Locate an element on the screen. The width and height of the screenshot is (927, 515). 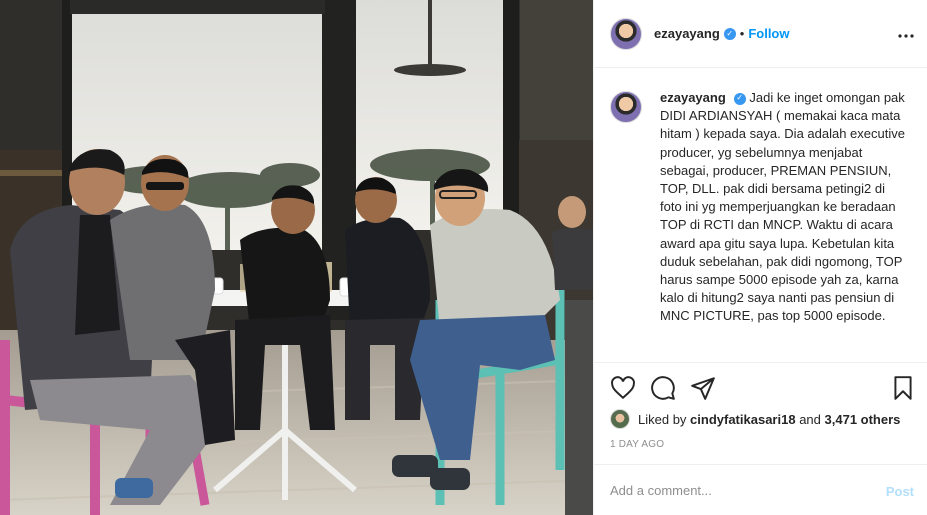
ellipsis-icon is located at coordinates (906, 36).